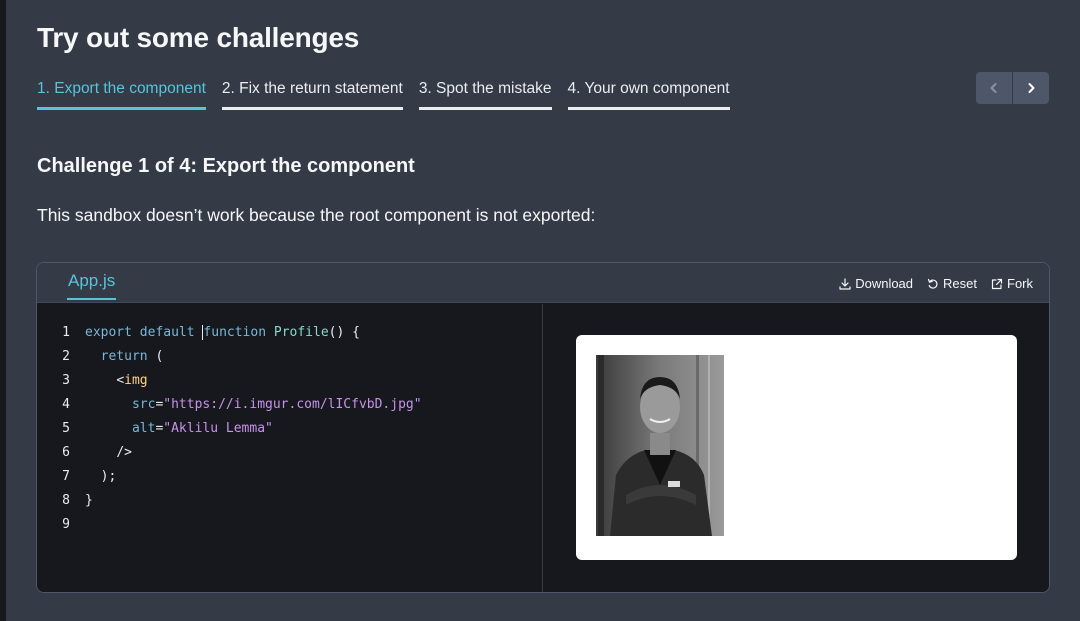  What do you see at coordinates (84, 453) in the screenshot?
I see `code-line: 6 />` at bounding box center [84, 453].